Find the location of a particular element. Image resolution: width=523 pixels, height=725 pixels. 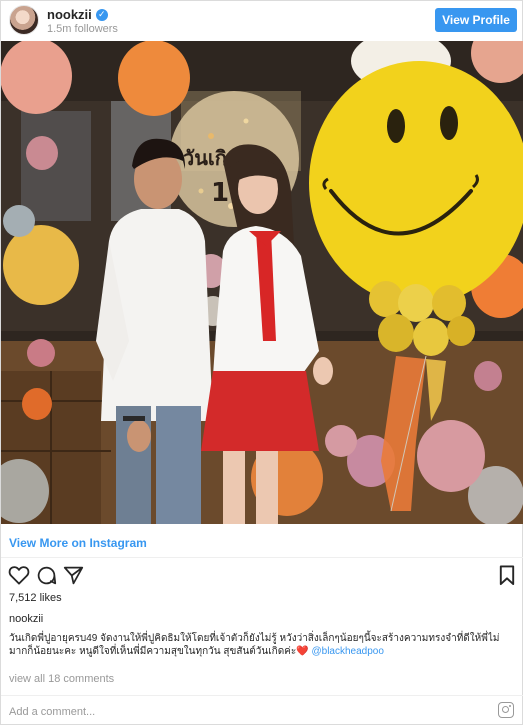

username-row: nookzii ✓ is located at coordinates (77, 14).